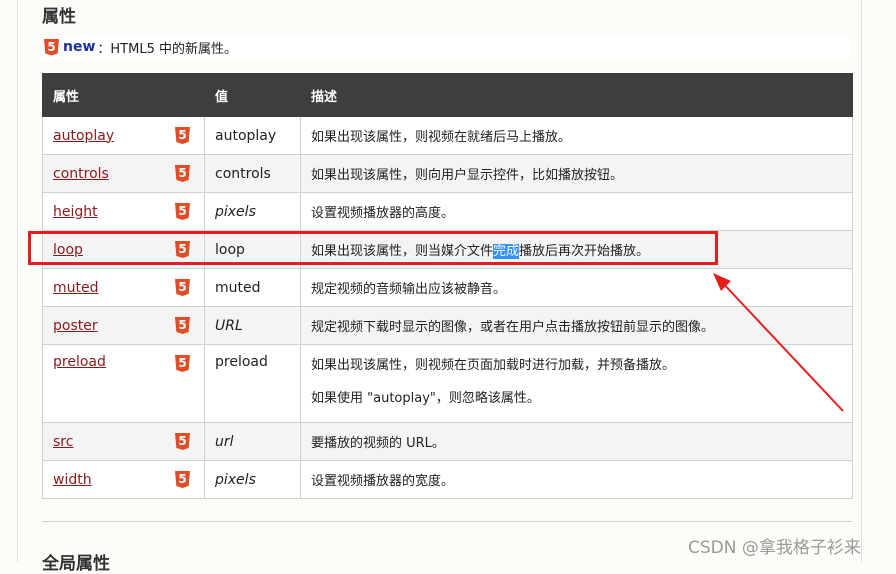 This screenshot has height=574, width=896. Describe the element at coordinates (774, 548) in the screenshot. I see `csdn-watermark: CSDN @拿我格子衫来` at that location.